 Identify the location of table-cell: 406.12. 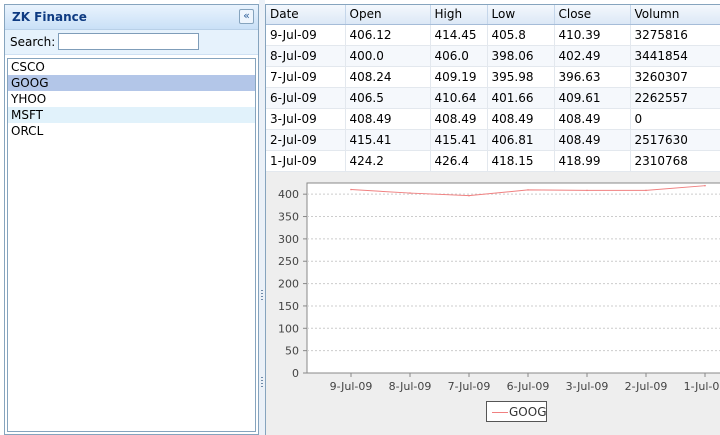
(388, 35).